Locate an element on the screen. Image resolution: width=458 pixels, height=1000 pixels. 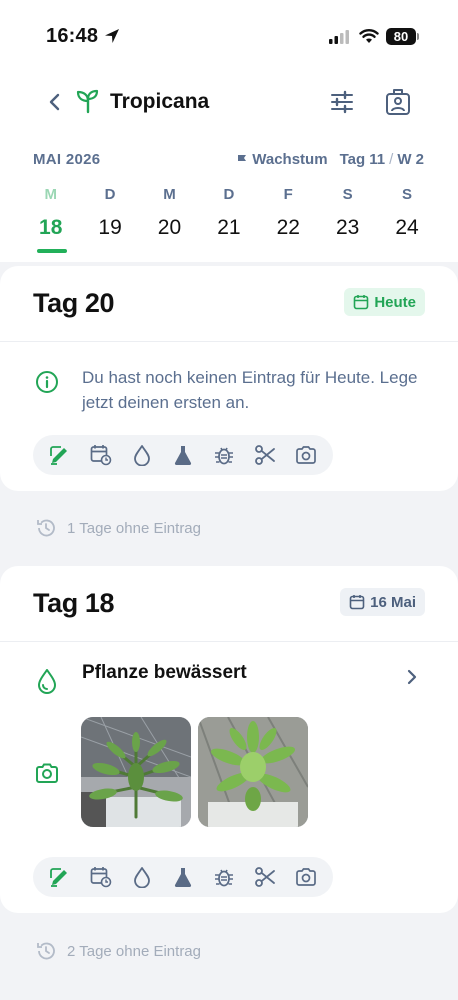
wifi-icon is located at coordinates (369, 36).